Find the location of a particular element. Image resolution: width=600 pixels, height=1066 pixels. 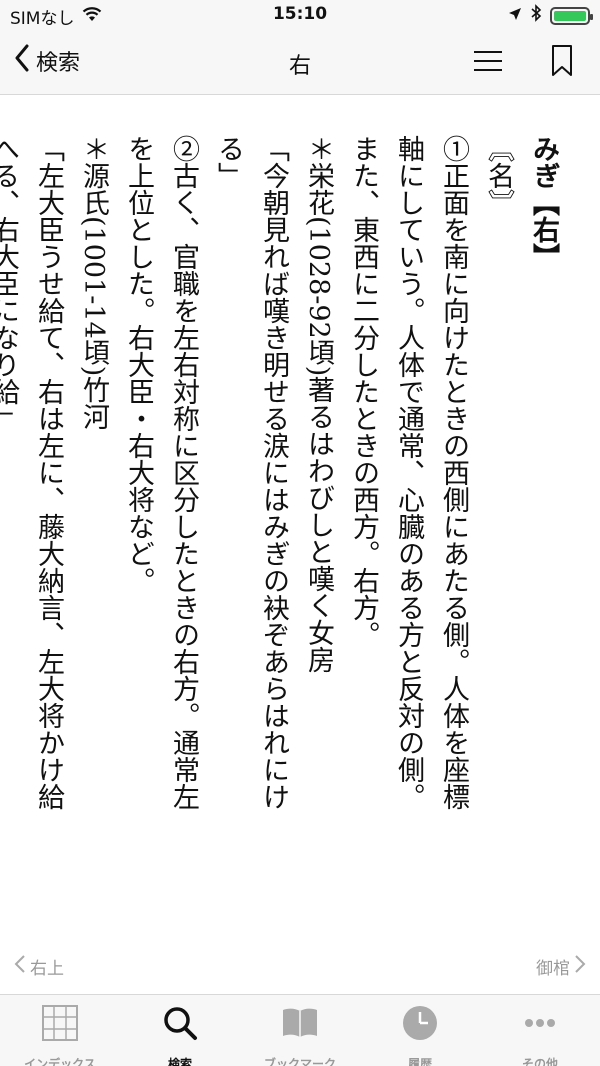

clock-icon is located at coordinates (420, 1025).